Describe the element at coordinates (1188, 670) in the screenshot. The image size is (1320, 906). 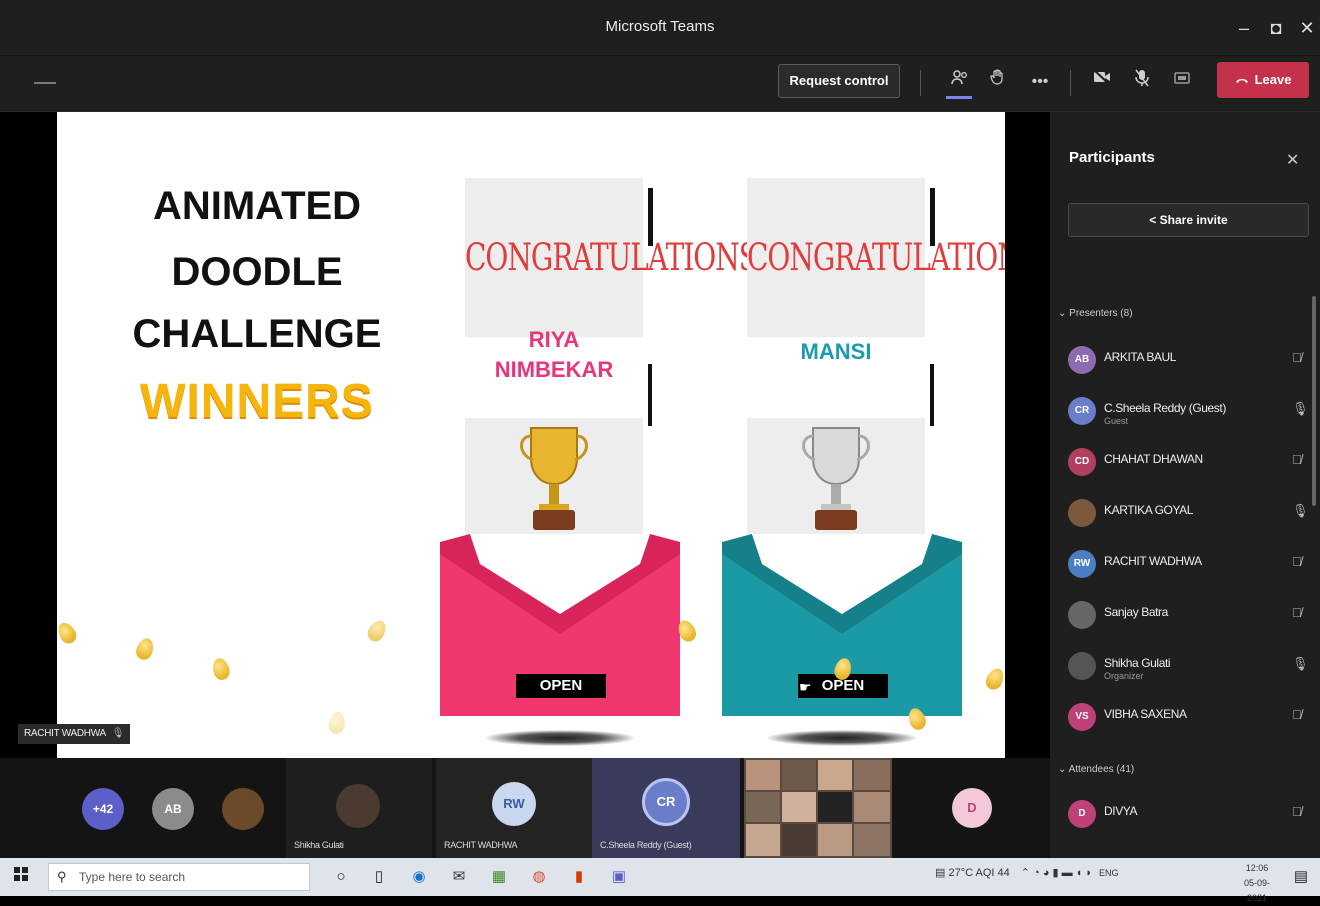
I see `participant-row: Shikha Gulati Organizer 🎙` at that location.